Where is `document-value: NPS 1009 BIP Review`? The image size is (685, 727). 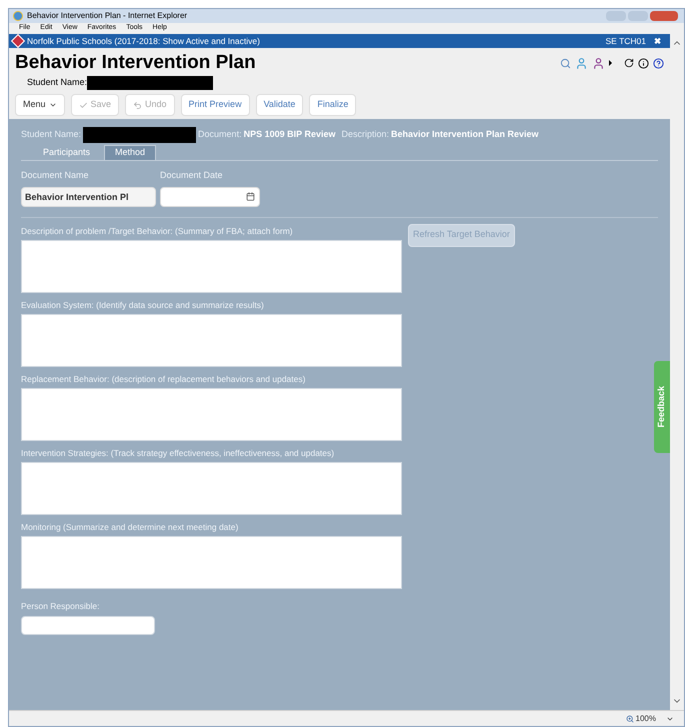
document-value: NPS 1009 BIP Review is located at coordinates (290, 135).